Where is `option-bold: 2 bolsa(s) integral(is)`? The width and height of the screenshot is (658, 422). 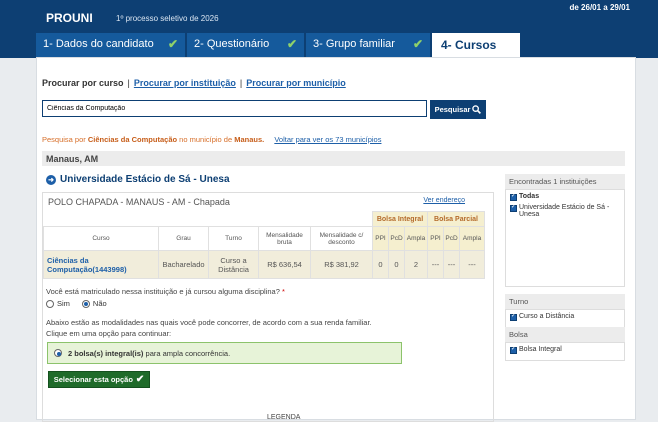 option-bold: 2 bolsa(s) integral(is) is located at coordinates (106, 353).